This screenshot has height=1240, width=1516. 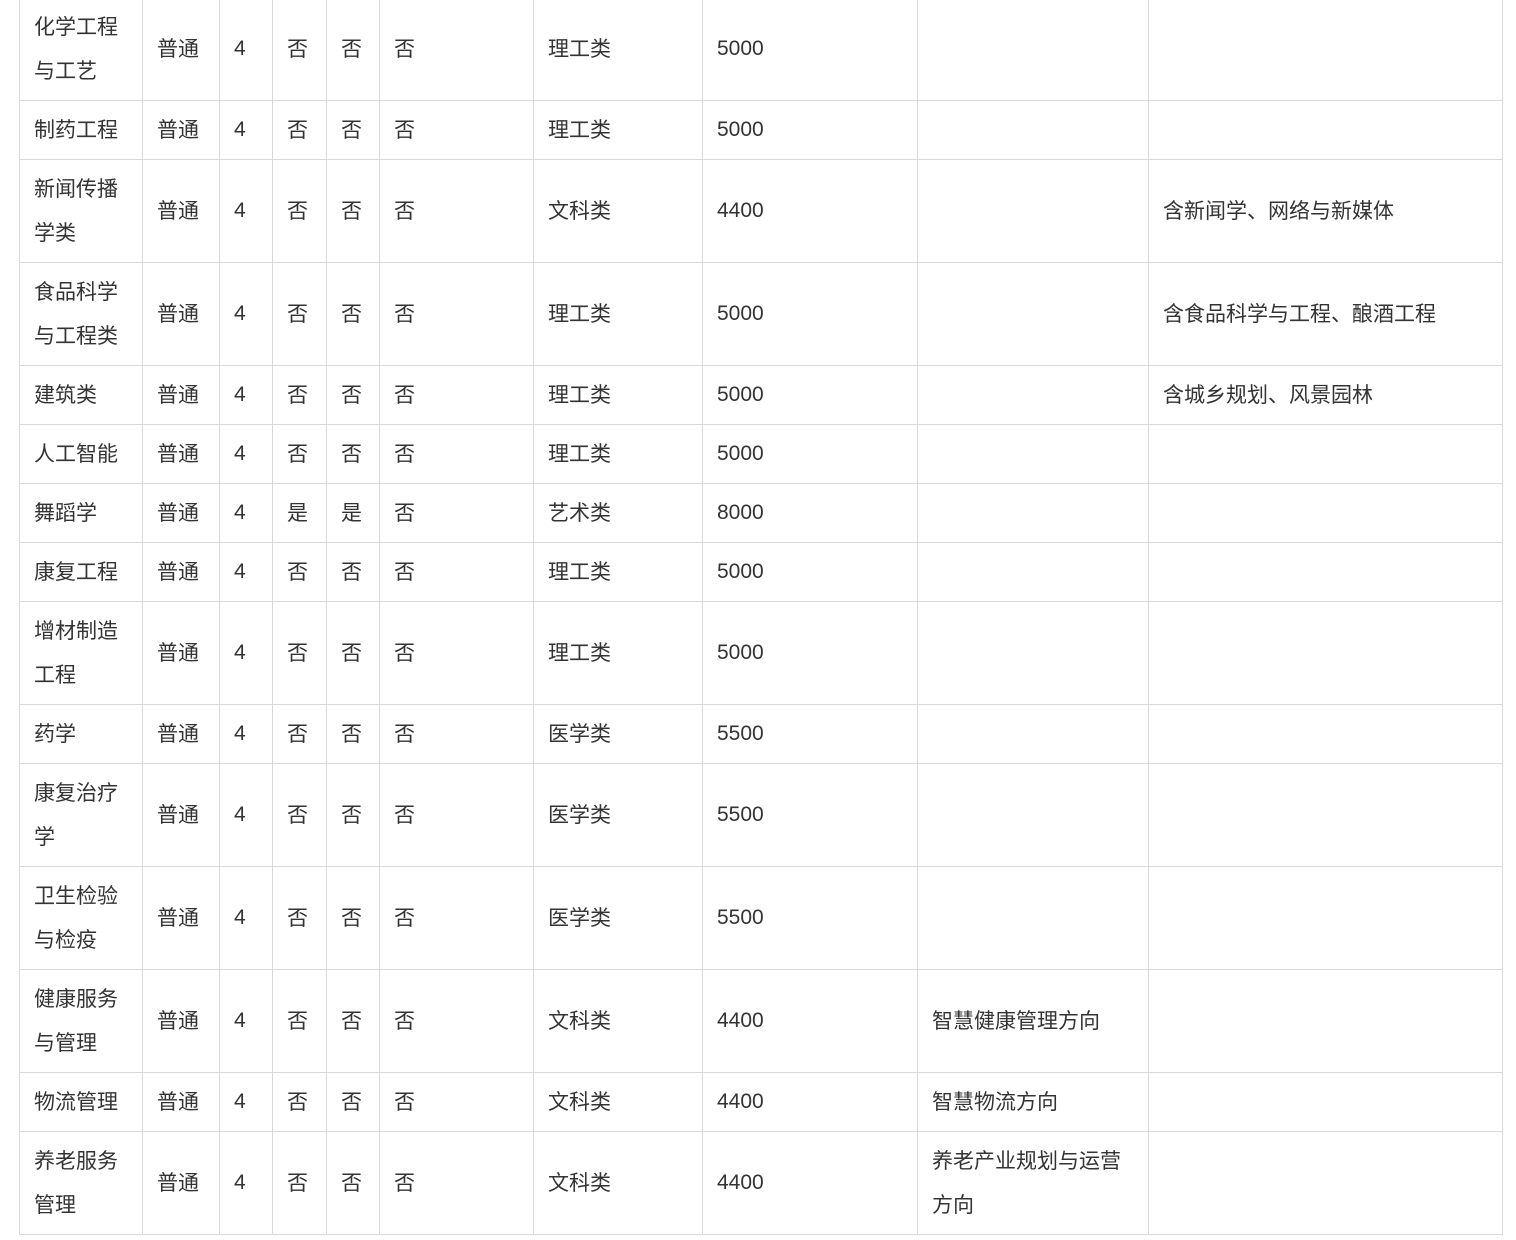 I want to click on major-name-cell: 健康服务与管理, so click(x=81, y=1021).